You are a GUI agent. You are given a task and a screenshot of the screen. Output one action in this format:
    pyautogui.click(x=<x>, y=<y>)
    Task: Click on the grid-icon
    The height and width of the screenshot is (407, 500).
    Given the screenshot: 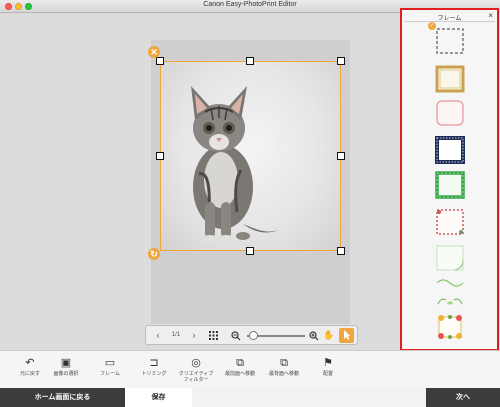 What is the action you would take?
    pyautogui.click(x=213, y=335)
    